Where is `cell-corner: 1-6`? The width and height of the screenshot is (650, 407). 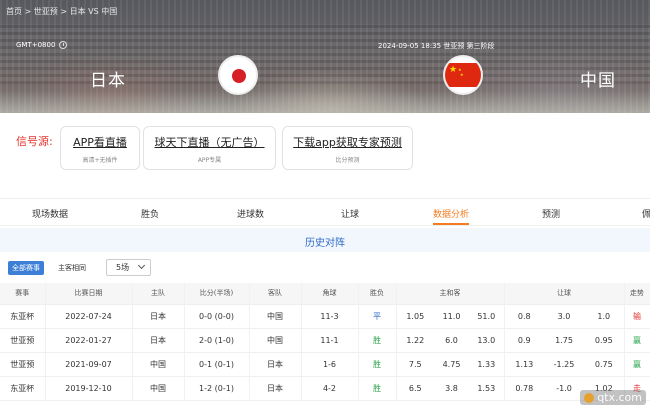 cell-corner: 1-6 is located at coordinates (330, 364).